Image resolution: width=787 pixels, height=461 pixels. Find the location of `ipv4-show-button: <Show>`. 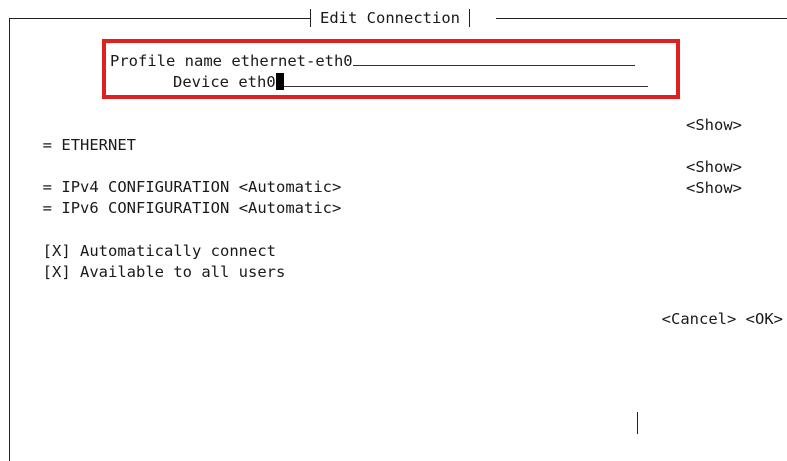

ipv4-show-button: <Show> is located at coordinates (714, 167).